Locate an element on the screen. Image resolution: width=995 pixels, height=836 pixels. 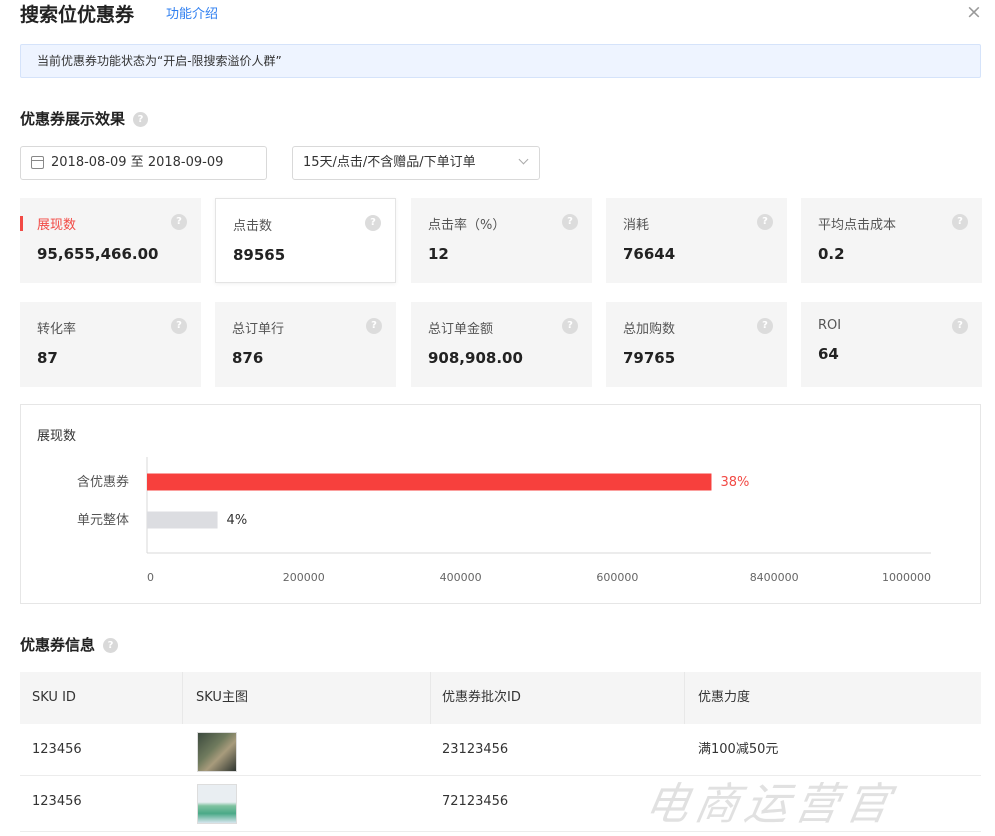
table-header-row: SKU ID SKU主图 优惠券批次ID 优惠力度 is located at coordinates (500, 698).